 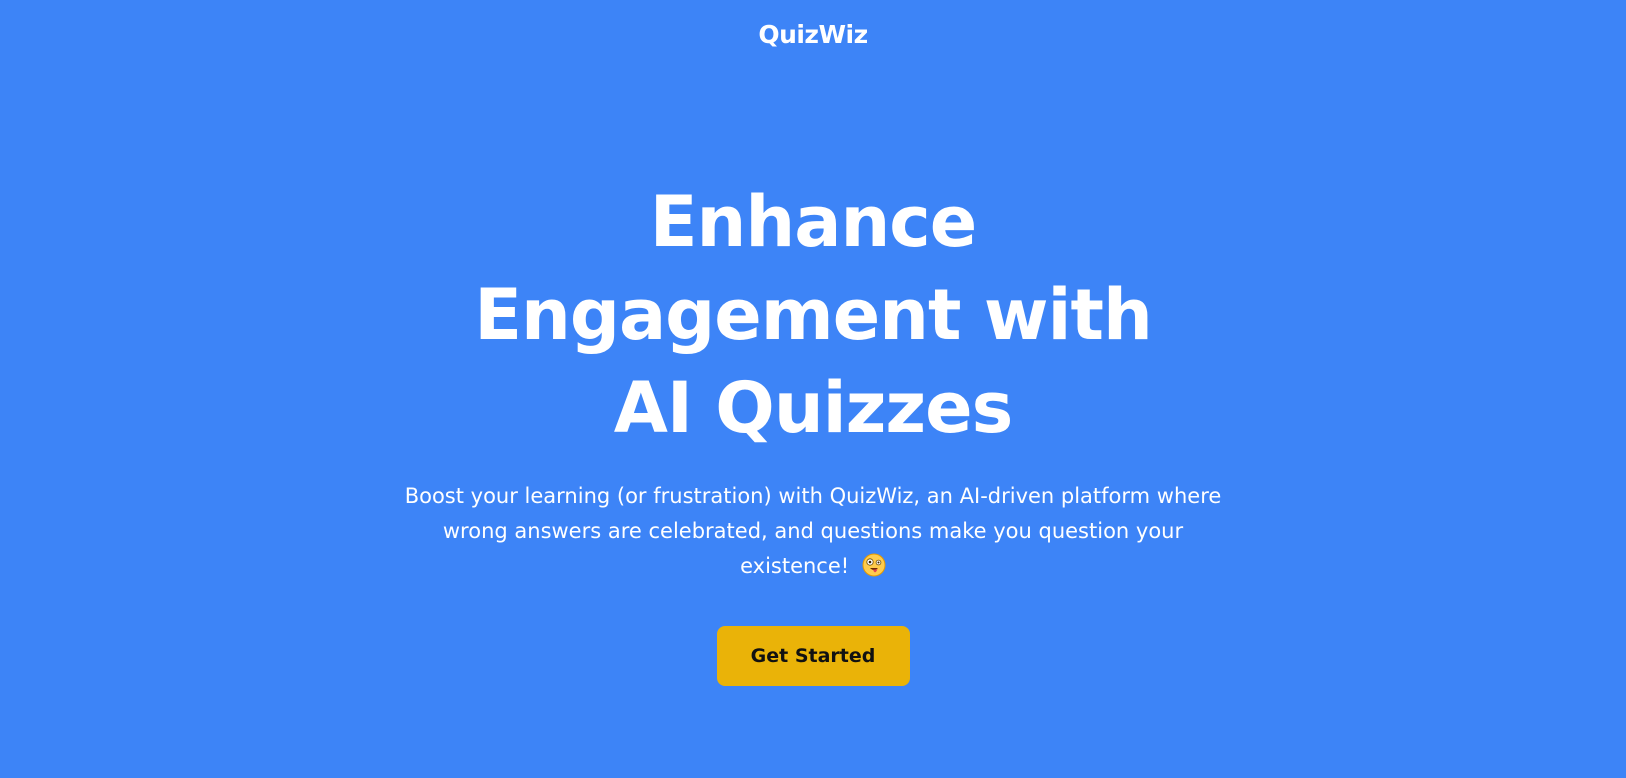 What do you see at coordinates (813, 222) in the screenshot?
I see `hero-title-line-1: Enhance` at bounding box center [813, 222].